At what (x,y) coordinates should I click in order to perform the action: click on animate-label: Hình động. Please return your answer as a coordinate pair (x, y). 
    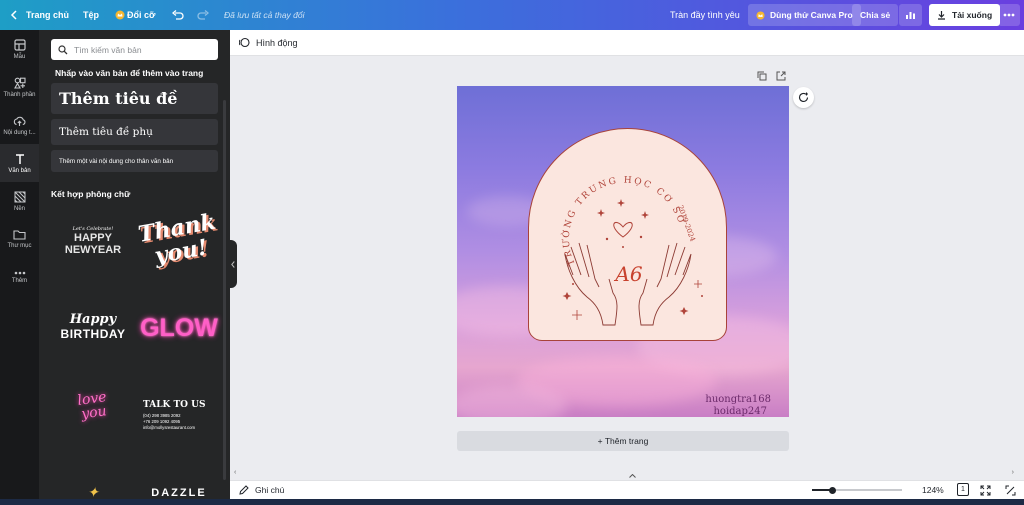
    Looking at the image, I should click on (277, 42).